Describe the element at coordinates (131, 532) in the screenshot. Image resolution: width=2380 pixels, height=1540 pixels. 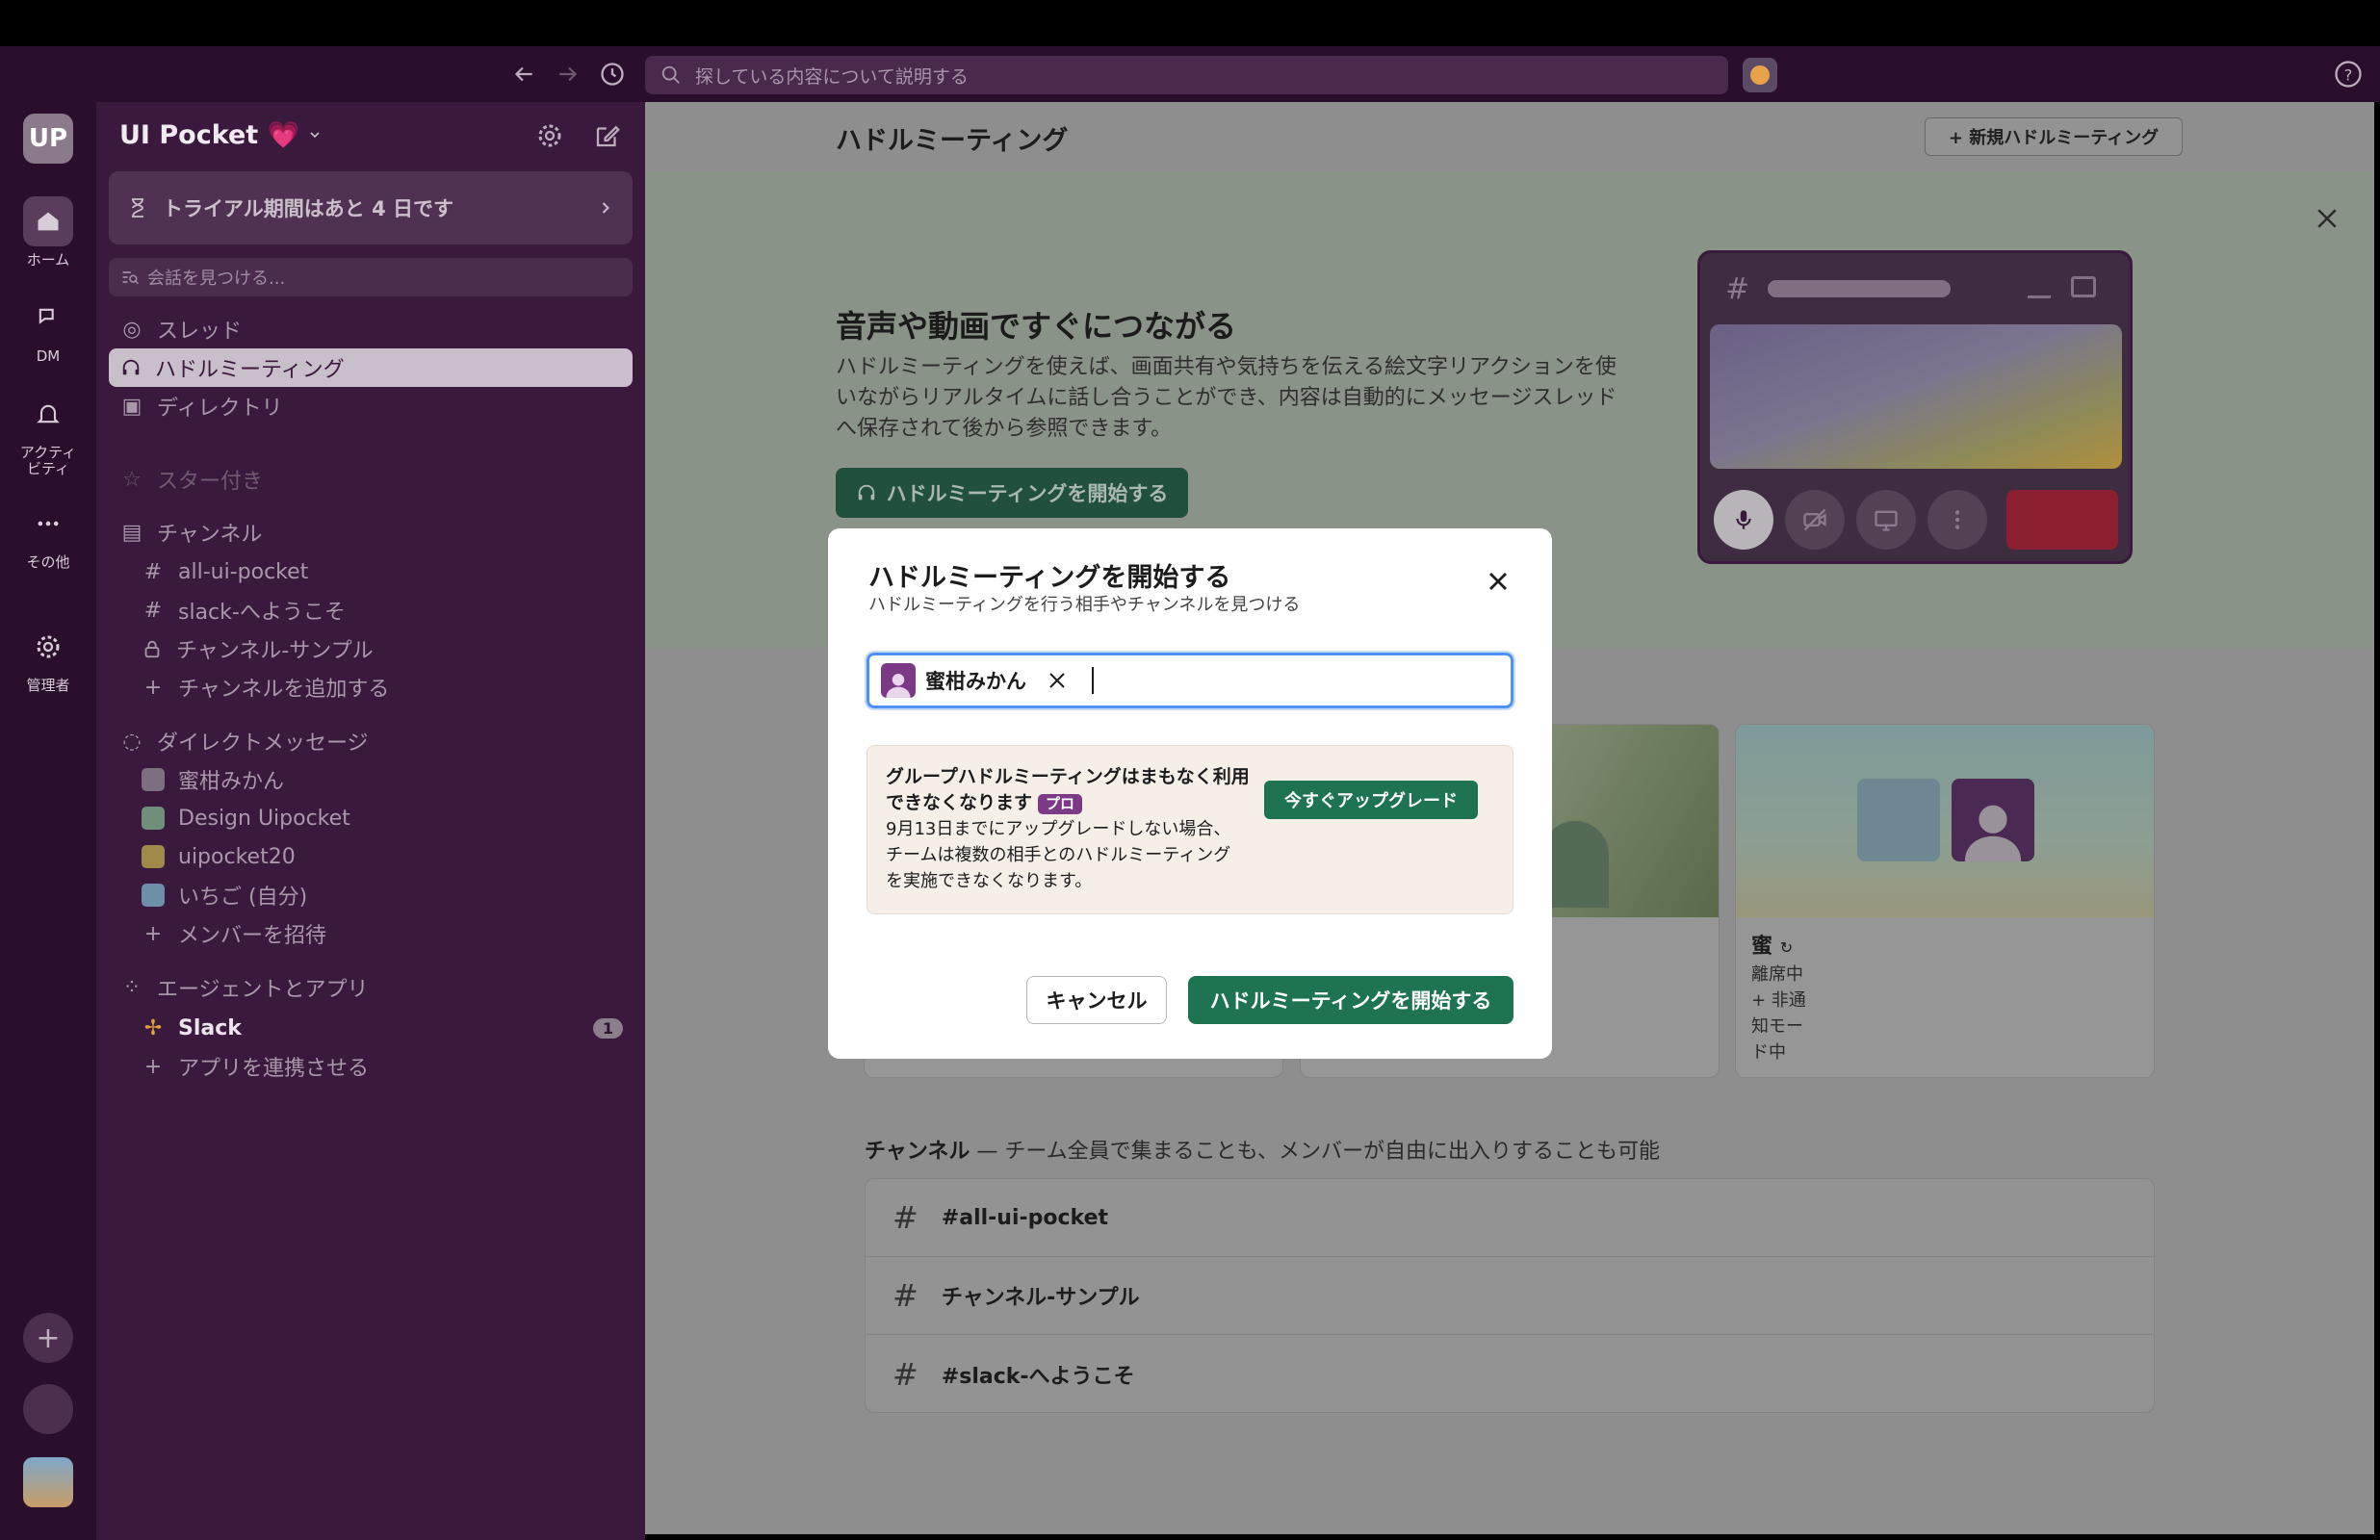
I see `channel-section-icon: ▤` at that location.